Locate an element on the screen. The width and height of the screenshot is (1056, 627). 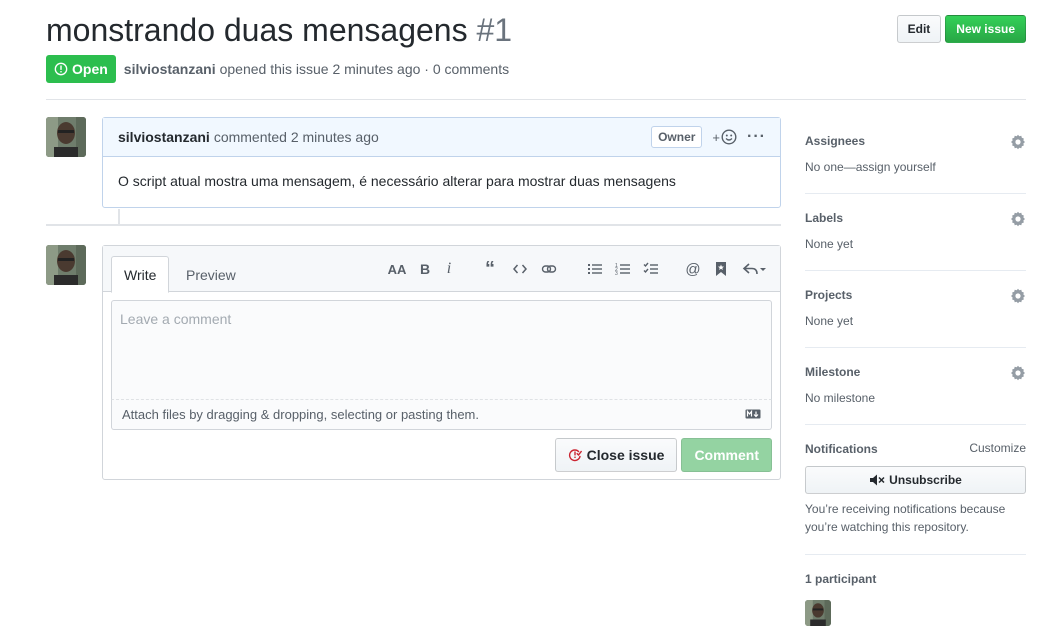
tab-write: Write is located at coordinates (140, 274).